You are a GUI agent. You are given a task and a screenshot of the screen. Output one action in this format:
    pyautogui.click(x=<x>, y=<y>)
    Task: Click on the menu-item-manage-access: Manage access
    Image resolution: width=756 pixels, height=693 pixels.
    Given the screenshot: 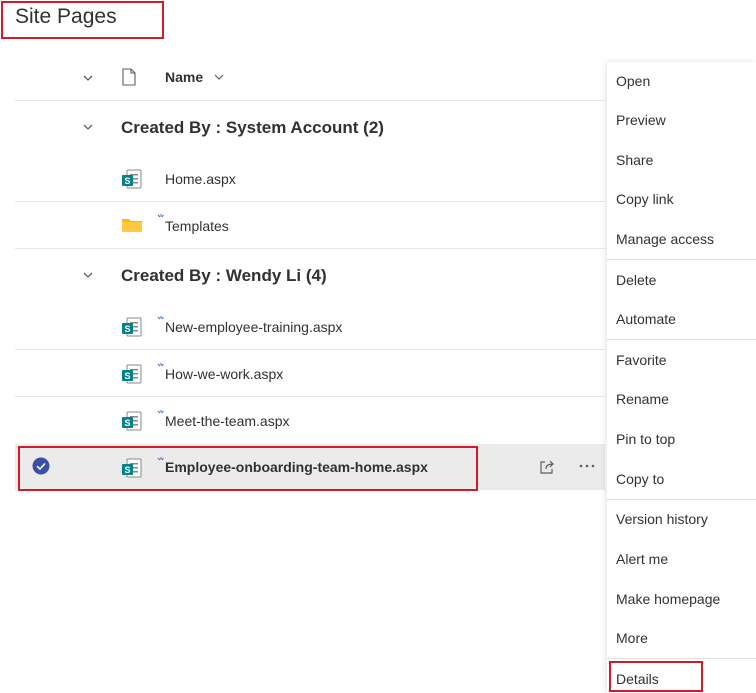 What is the action you would take?
    pyautogui.click(x=665, y=239)
    